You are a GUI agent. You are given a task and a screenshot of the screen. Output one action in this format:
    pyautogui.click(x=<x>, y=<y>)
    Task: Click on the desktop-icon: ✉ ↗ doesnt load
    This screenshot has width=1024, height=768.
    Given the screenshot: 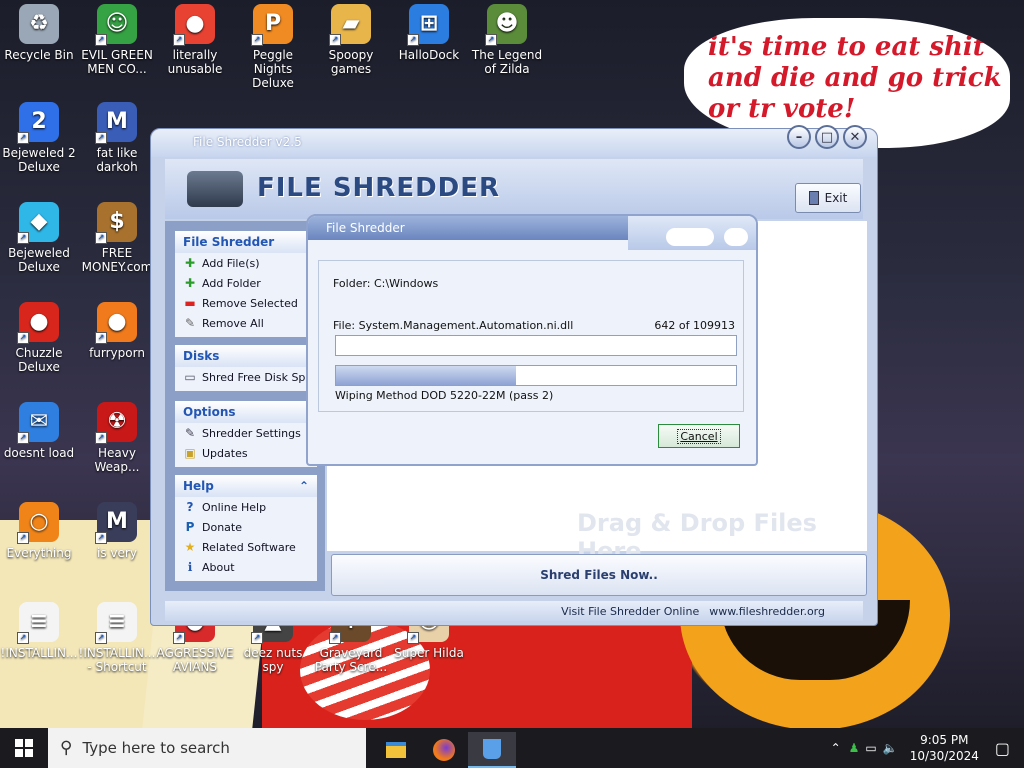 What is the action you would take?
    pyautogui.click(x=39, y=431)
    